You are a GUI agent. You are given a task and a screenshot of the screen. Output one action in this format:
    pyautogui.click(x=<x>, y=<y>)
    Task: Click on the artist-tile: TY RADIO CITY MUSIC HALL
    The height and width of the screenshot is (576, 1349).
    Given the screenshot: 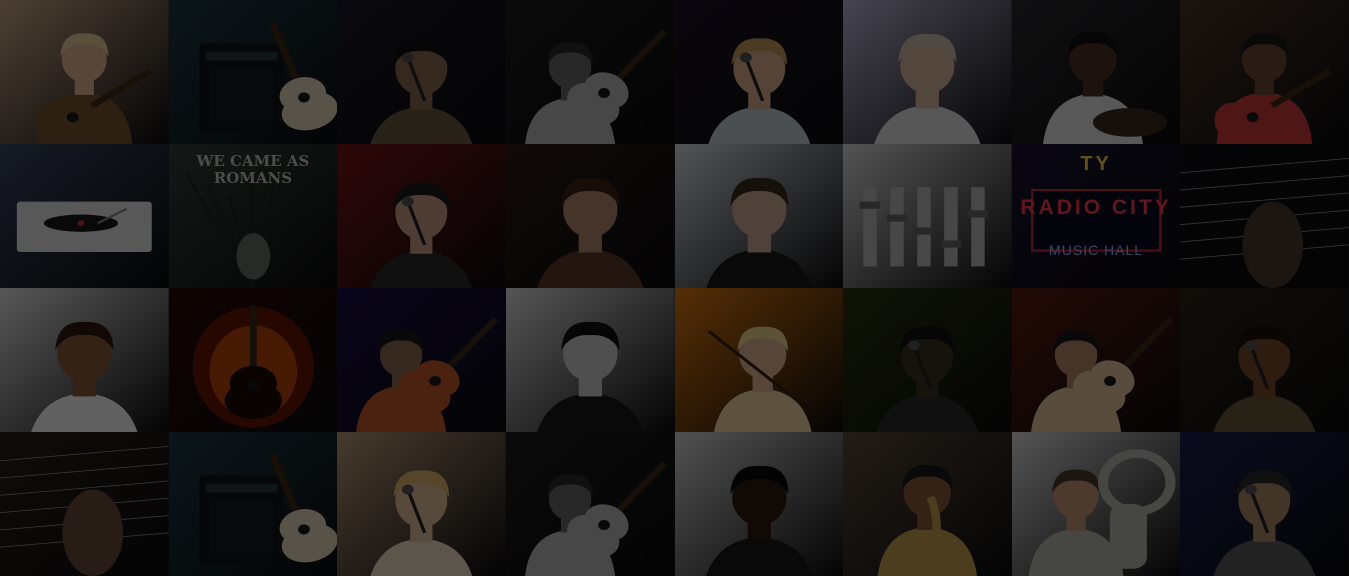 What is the action you would take?
    pyautogui.click(x=1096, y=216)
    